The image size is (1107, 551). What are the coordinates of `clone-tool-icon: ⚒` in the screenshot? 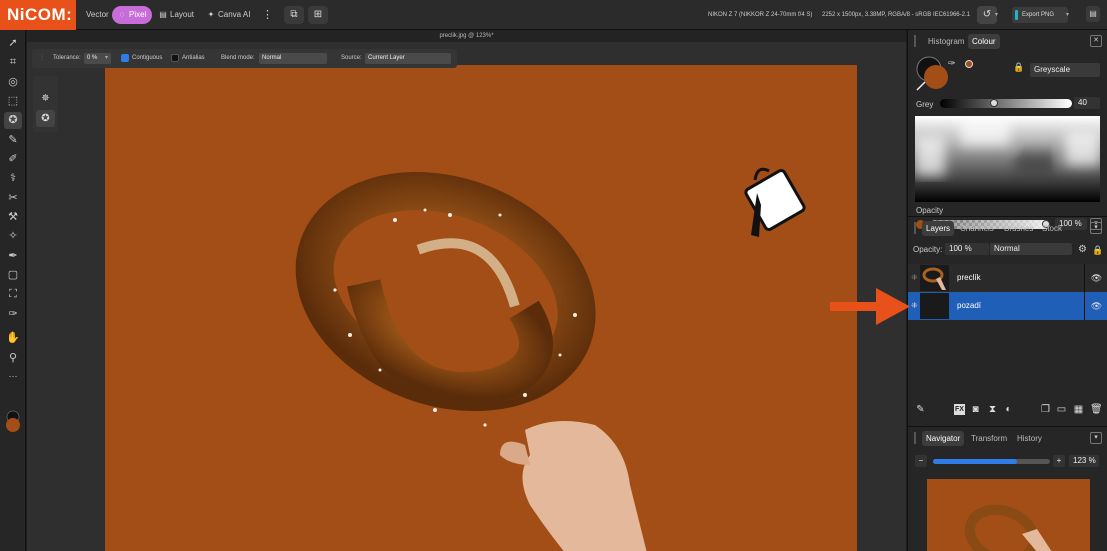 It's located at (13, 217).